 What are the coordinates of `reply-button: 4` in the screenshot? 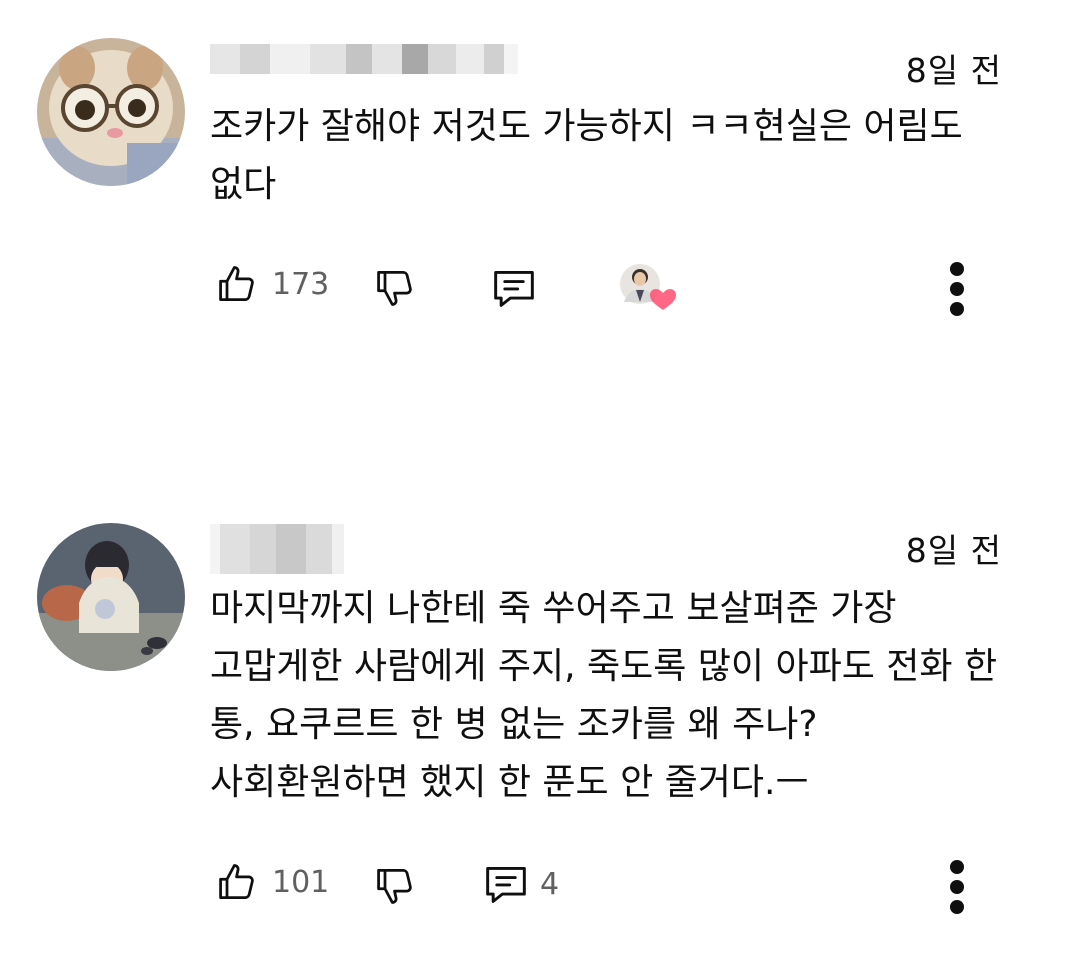 It's located at (520, 884).